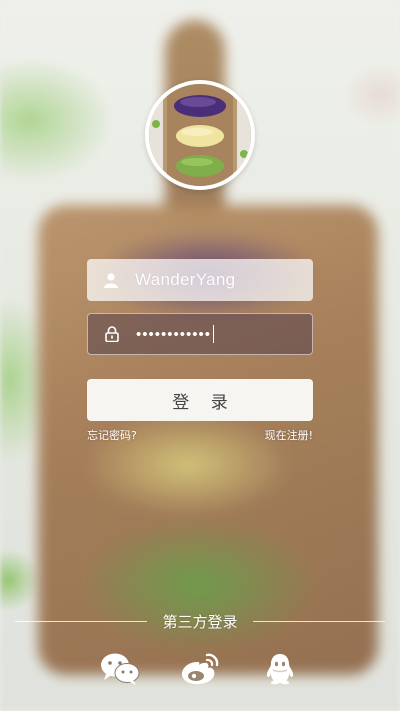  Describe the element at coordinates (289, 435) in the screenshot. I see `register-link: 现在注册!` at that location.